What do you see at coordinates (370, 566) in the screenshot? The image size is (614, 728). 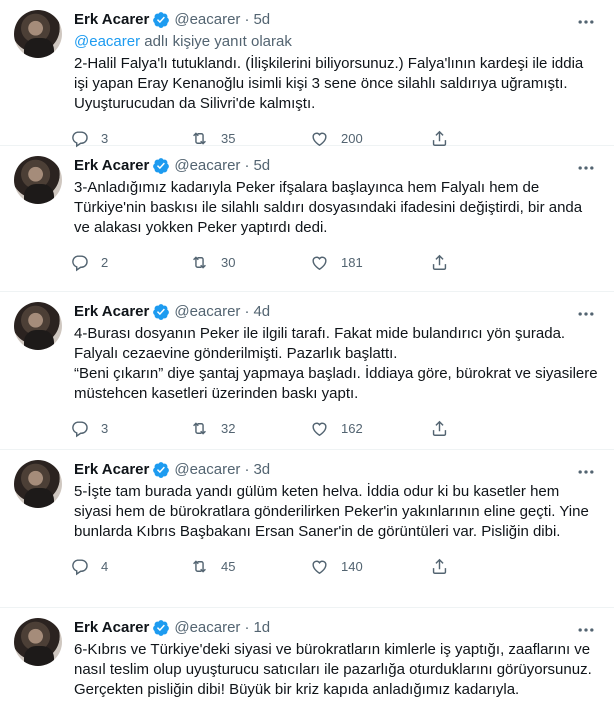 I see `like-button: 140` at bounding box center [370, 566].